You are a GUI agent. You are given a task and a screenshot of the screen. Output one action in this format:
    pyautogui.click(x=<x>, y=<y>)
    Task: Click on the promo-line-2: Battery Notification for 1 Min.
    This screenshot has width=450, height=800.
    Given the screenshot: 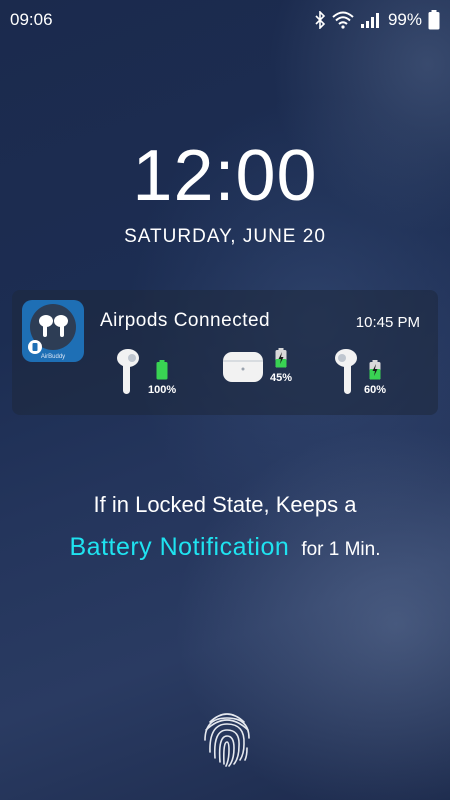 What is the action you would take?
    pyautogui.click(x=225, y=547)
    